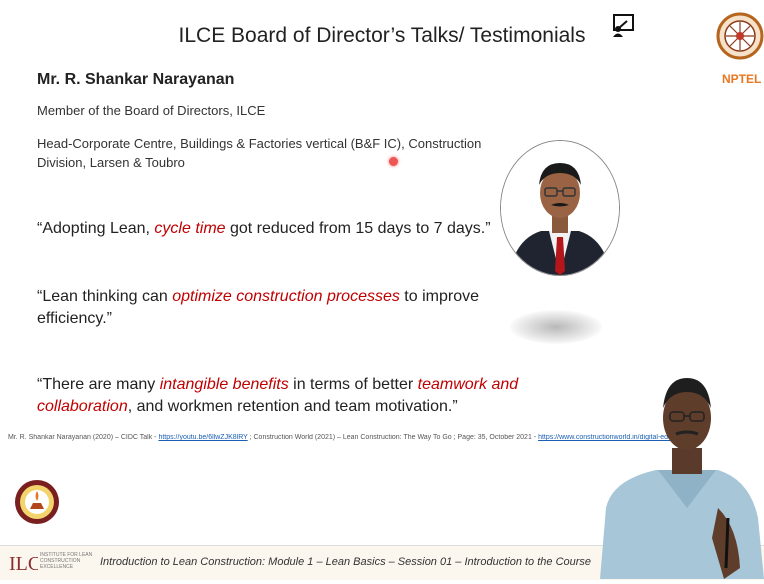  What do you see at coordinates (96, 228) in the screenshot?
I see `quote1-text-before: “Adopting Lean,` at bounding box center [96, 228].